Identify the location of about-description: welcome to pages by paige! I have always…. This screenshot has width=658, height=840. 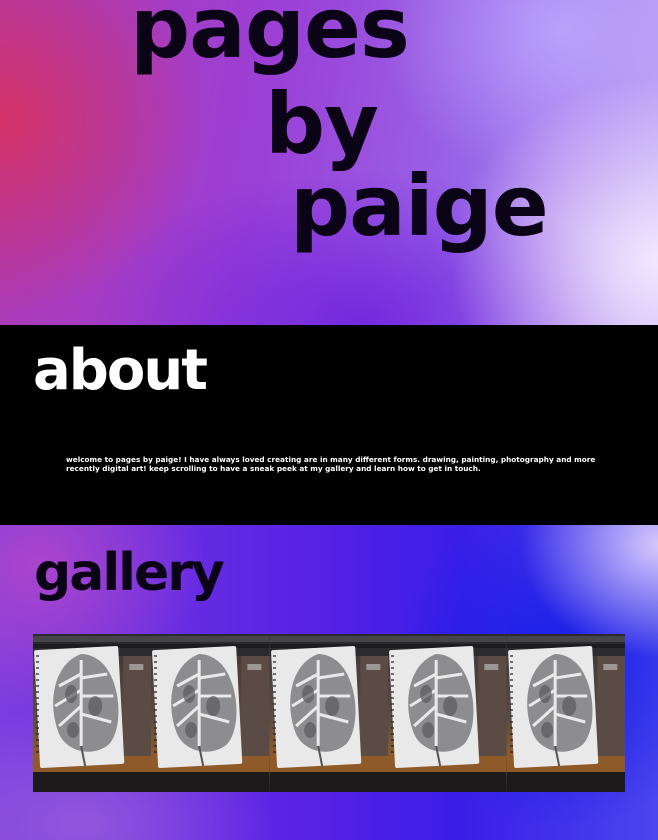
(331, 464).